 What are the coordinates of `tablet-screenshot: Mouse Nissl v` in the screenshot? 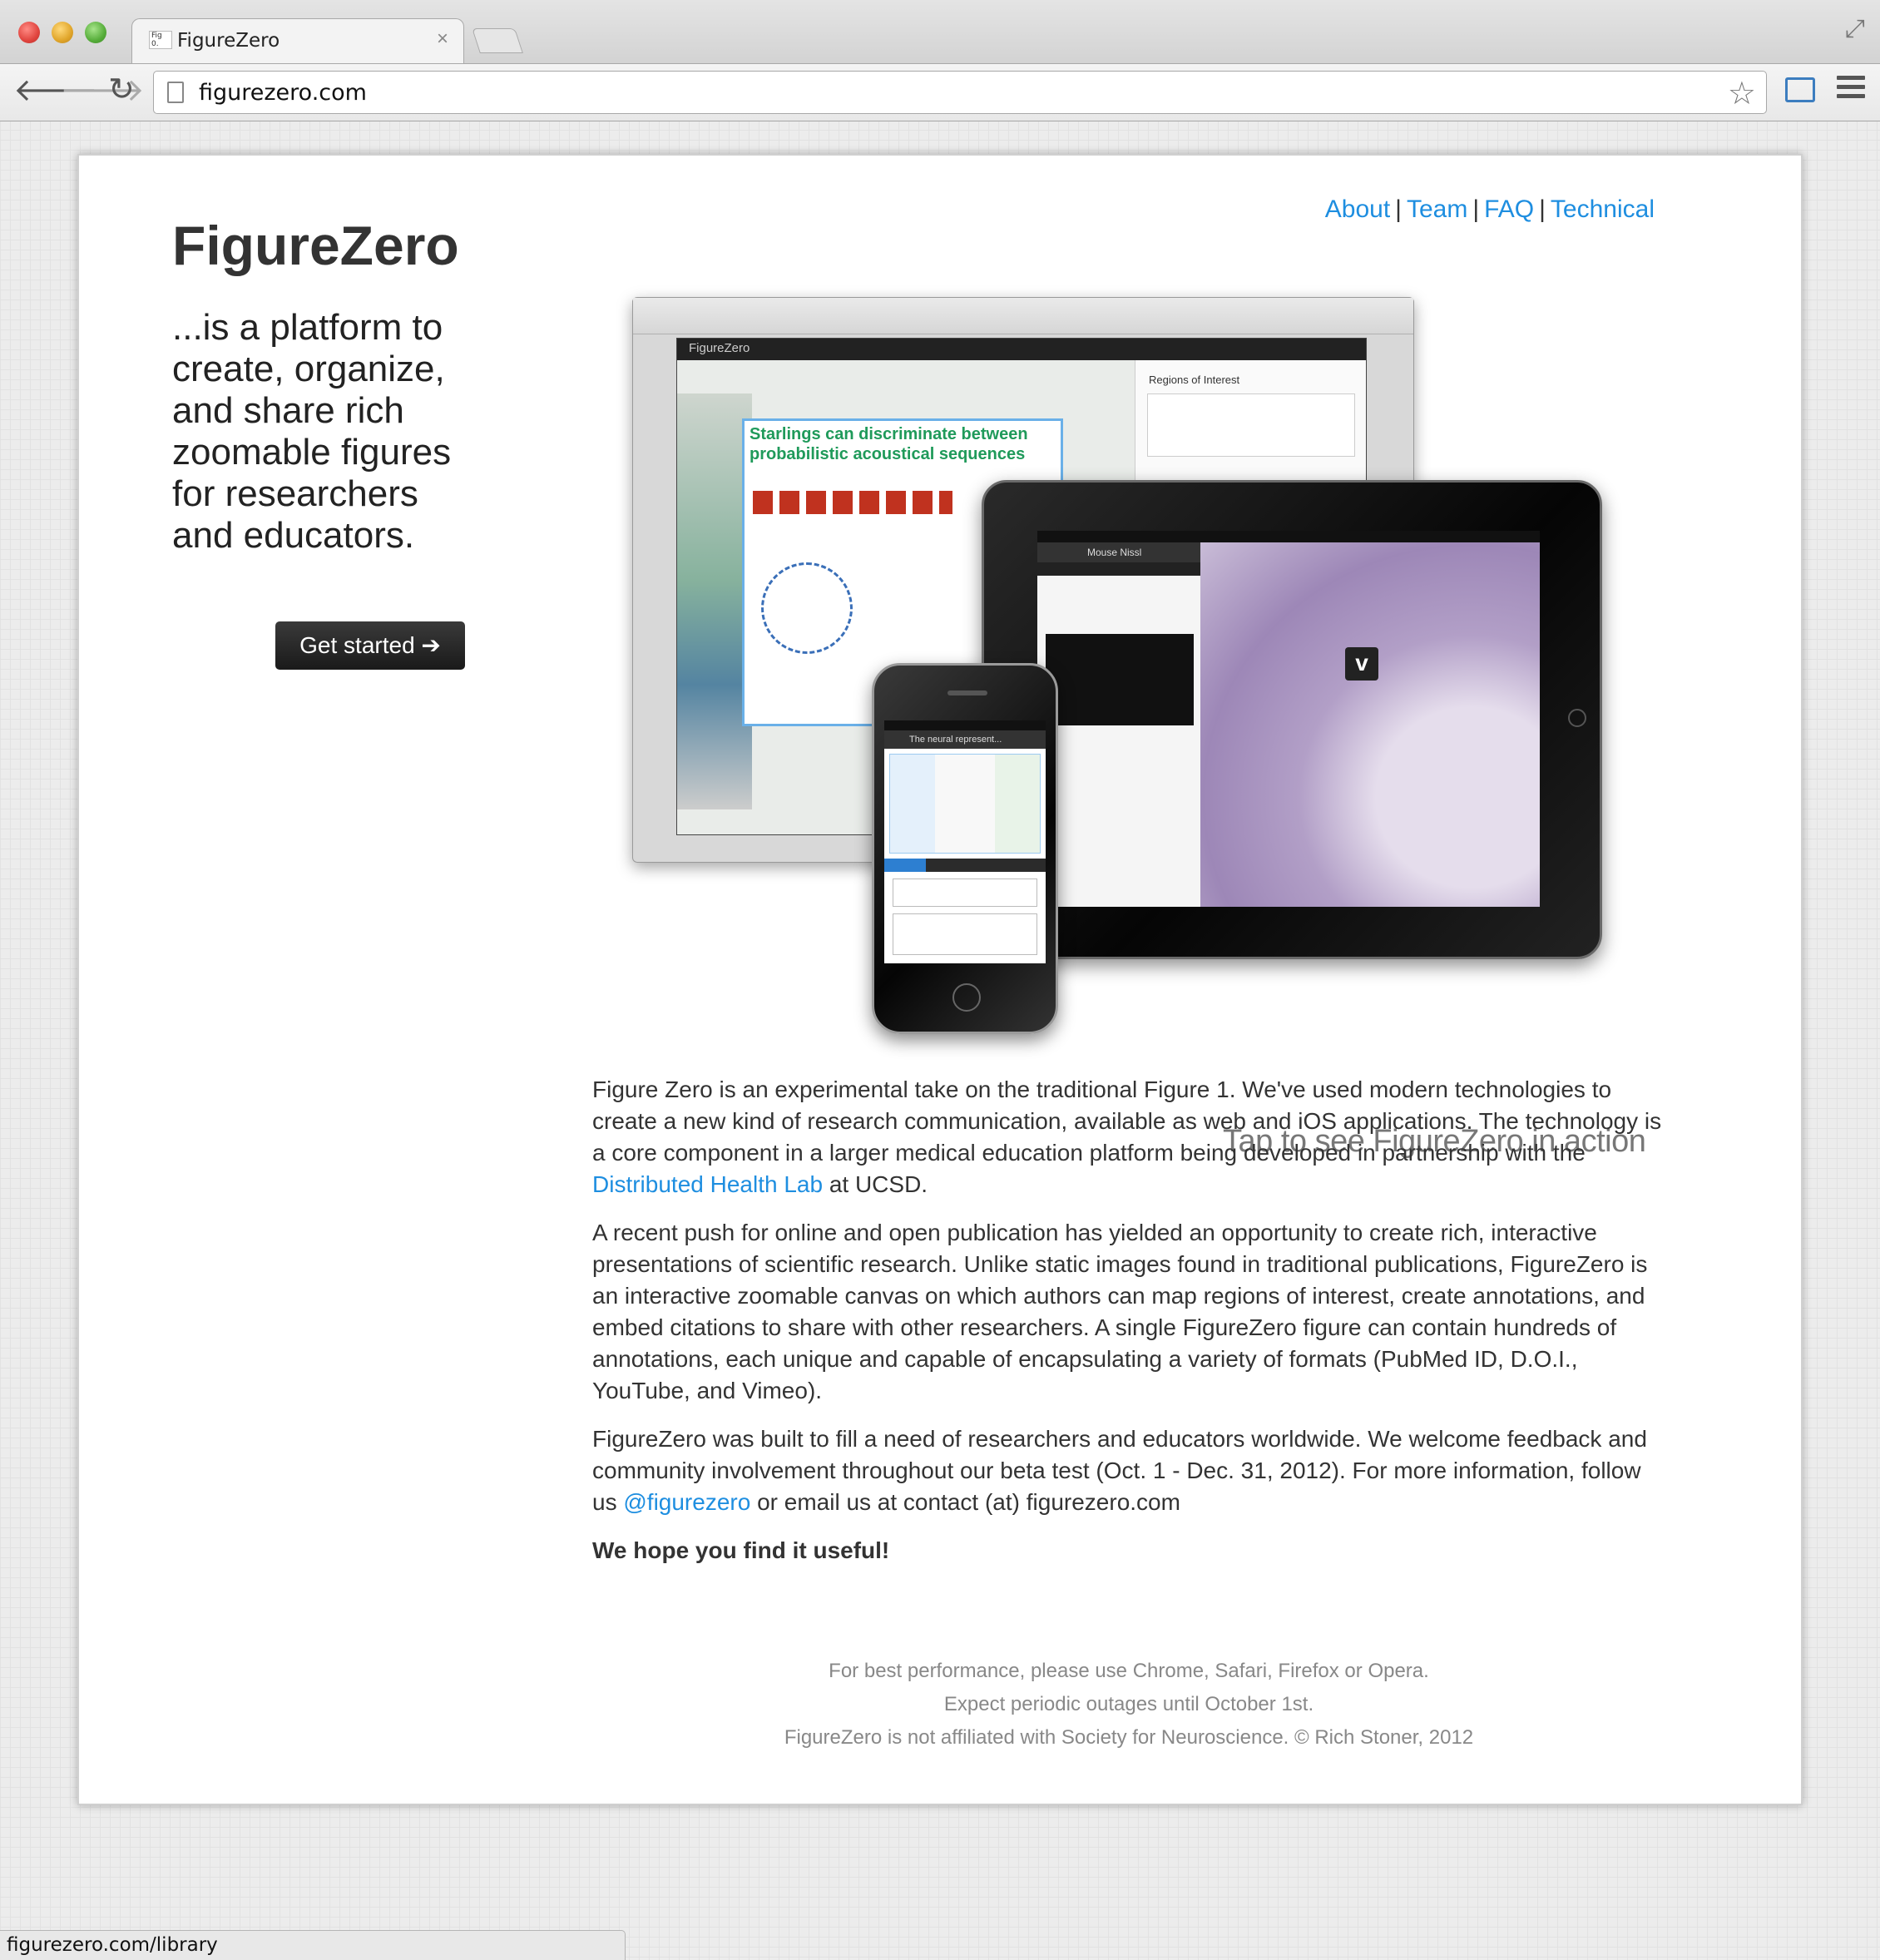 It's located at (1292, 719).